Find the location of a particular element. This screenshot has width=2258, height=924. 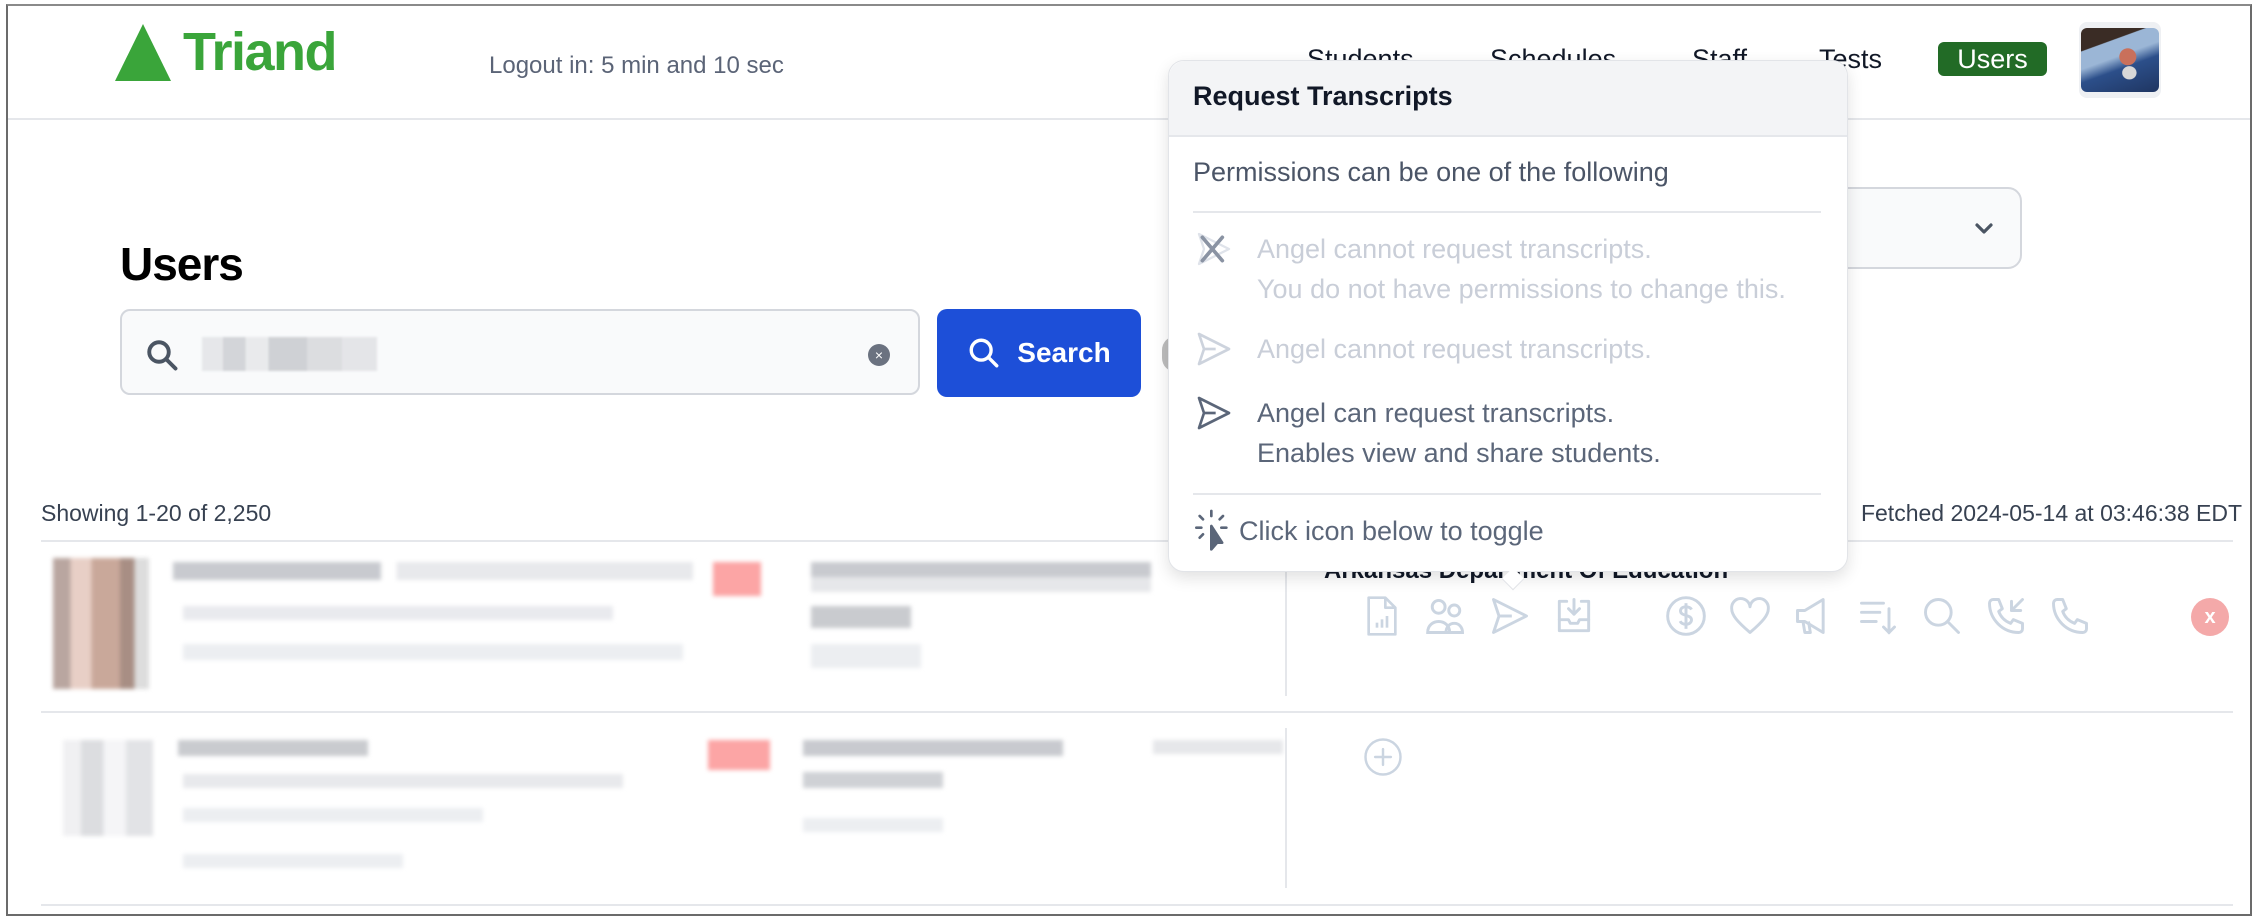

triand-logo: Triand is located at coordinates (226, 52).